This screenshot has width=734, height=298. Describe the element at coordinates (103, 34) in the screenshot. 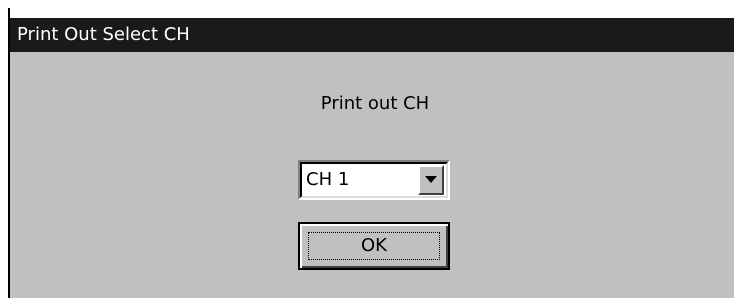

I see `window-title: Print Out Select CH` at that location.